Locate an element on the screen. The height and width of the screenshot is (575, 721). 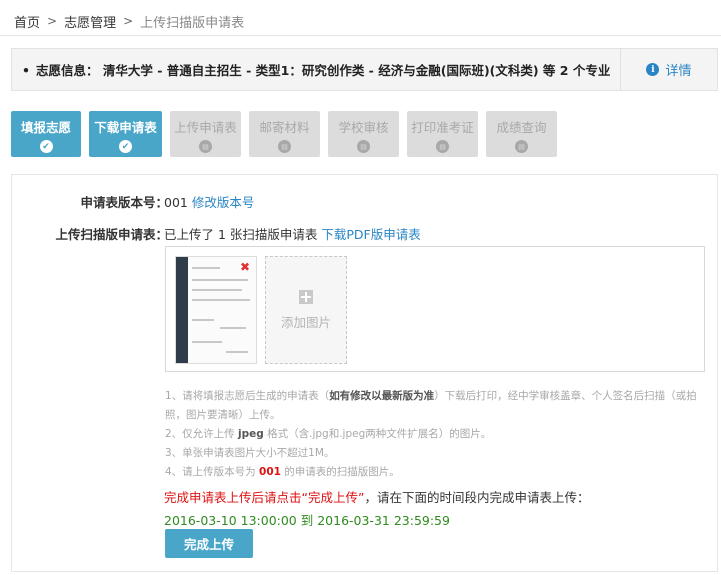
instruction-emphasis: jpeg is located at coordinates (251, 434).